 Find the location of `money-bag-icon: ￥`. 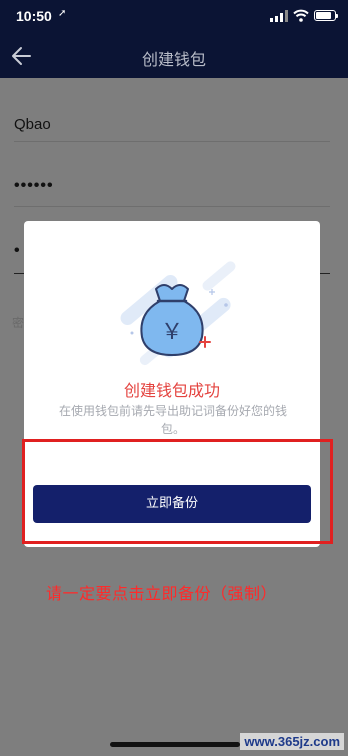

money-bag-icon: ￥ is located at coordinates (178, 313).